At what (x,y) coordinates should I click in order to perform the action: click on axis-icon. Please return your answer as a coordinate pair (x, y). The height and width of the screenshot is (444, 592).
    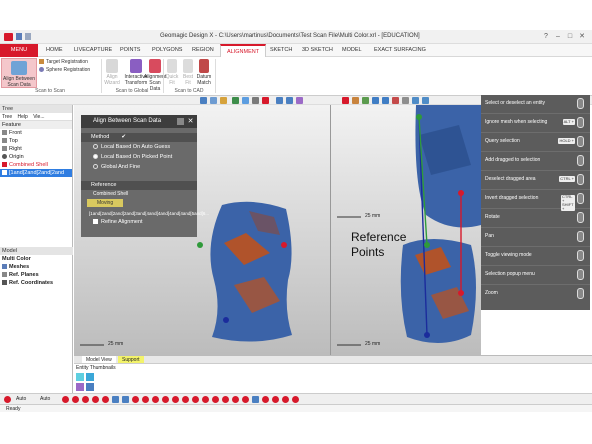
    Looking at the image, I should click on (385, 100).